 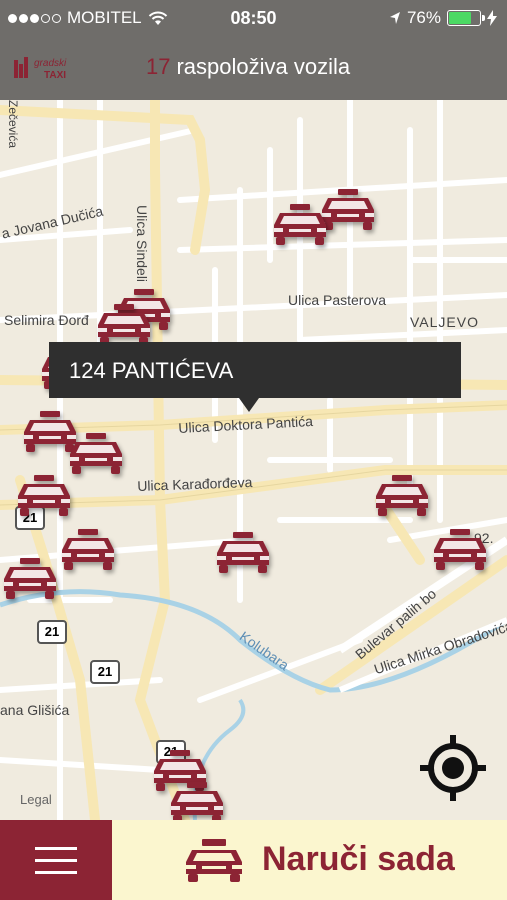 I want to click on available-vehicles-label: raspoloživa vozila, so click(x=263, y=66).